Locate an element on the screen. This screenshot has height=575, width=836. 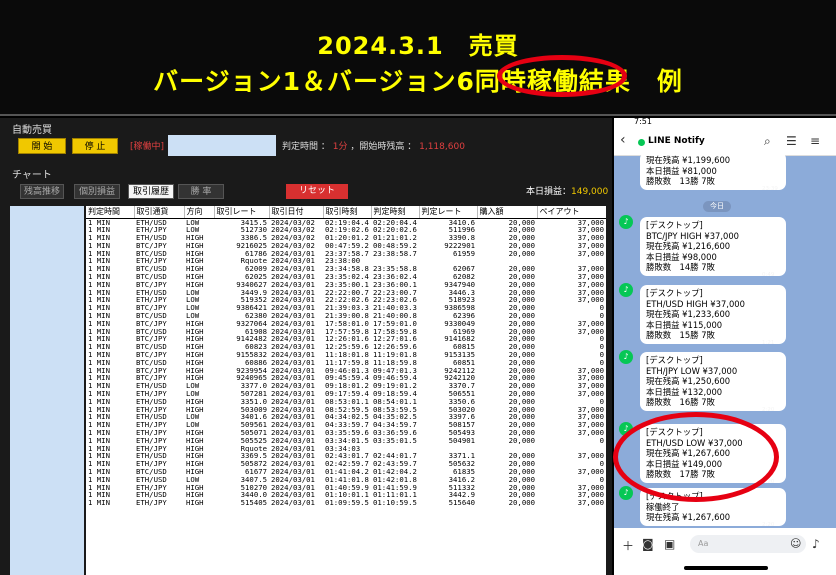
stop-button: 停 止 is located at coordinates (95, 146).